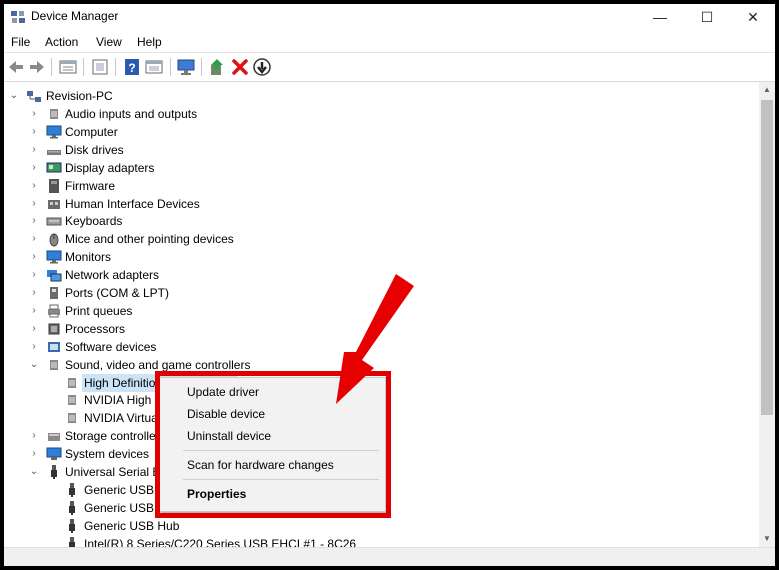  I want to click on update-driver-icon, so click(217, 67).